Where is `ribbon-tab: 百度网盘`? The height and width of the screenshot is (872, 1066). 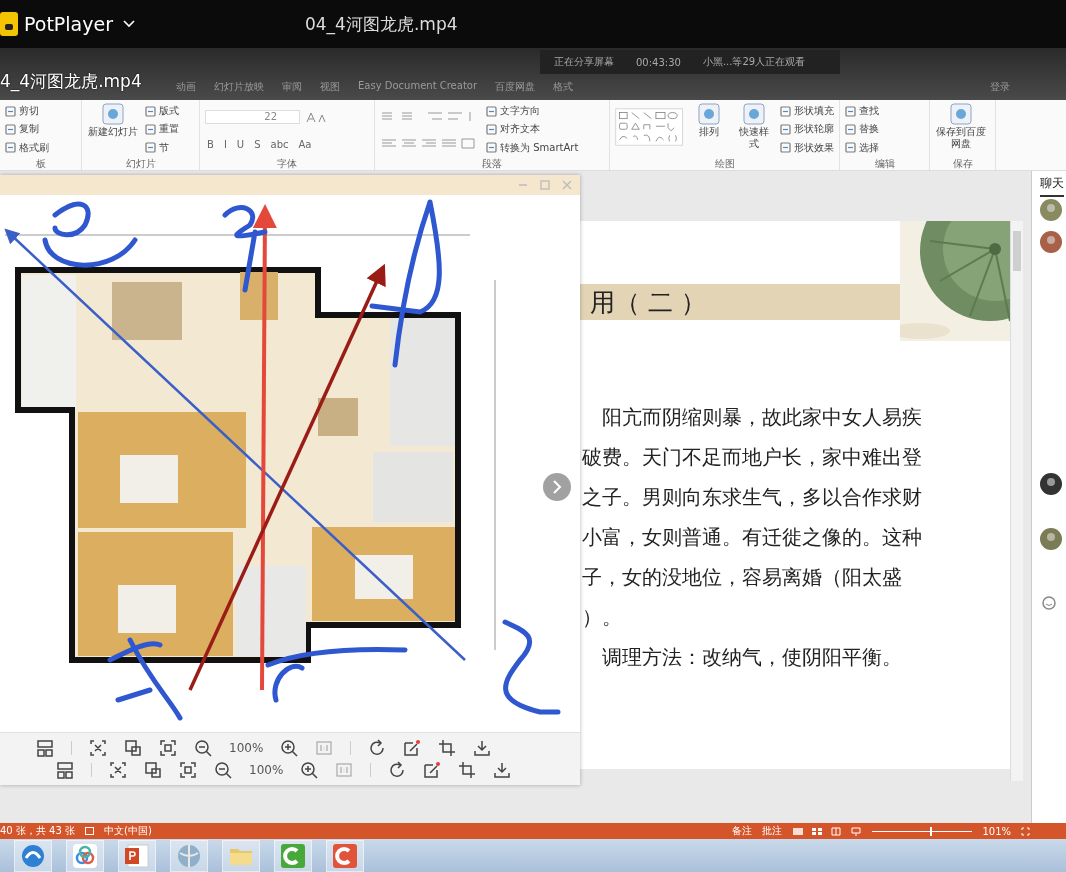 ribbon-tab: 百度网盘 is located at coordinates (515, 87).